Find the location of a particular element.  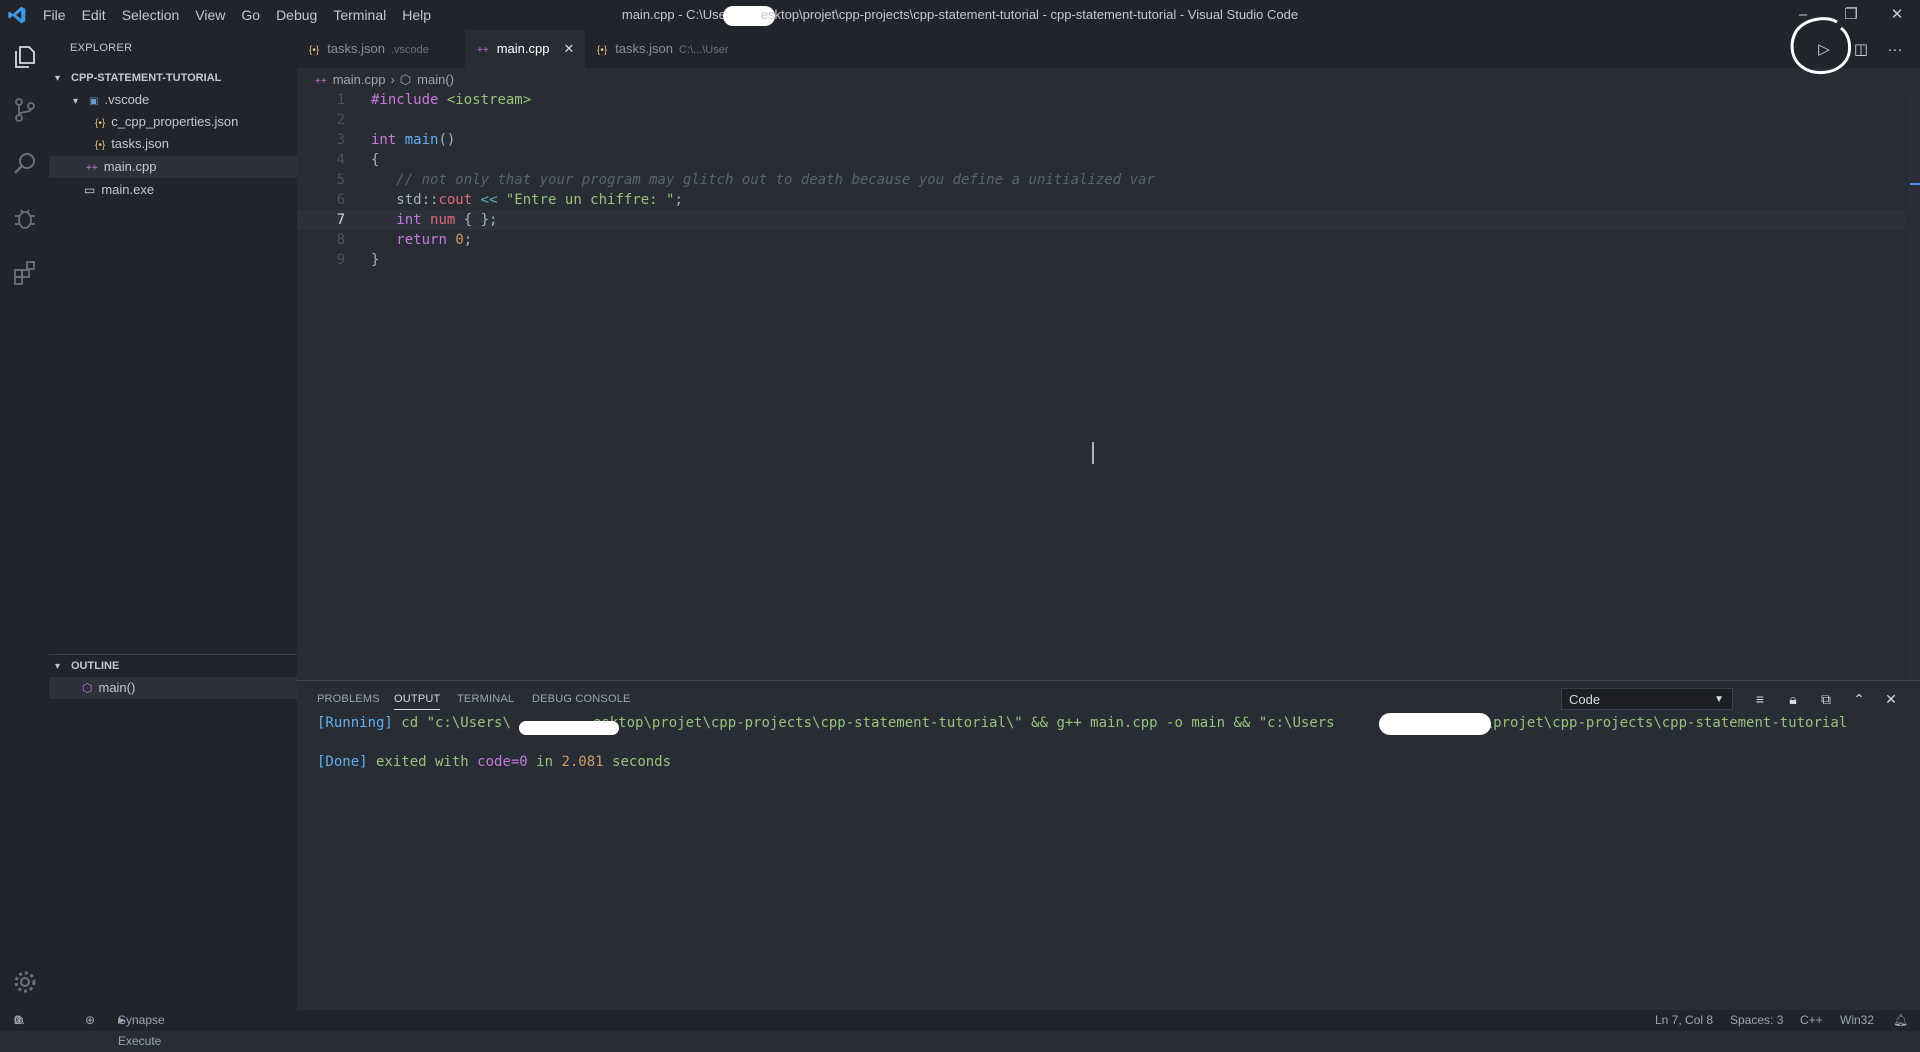

chevron-right-icon: › is located at coordinates (392, 79).